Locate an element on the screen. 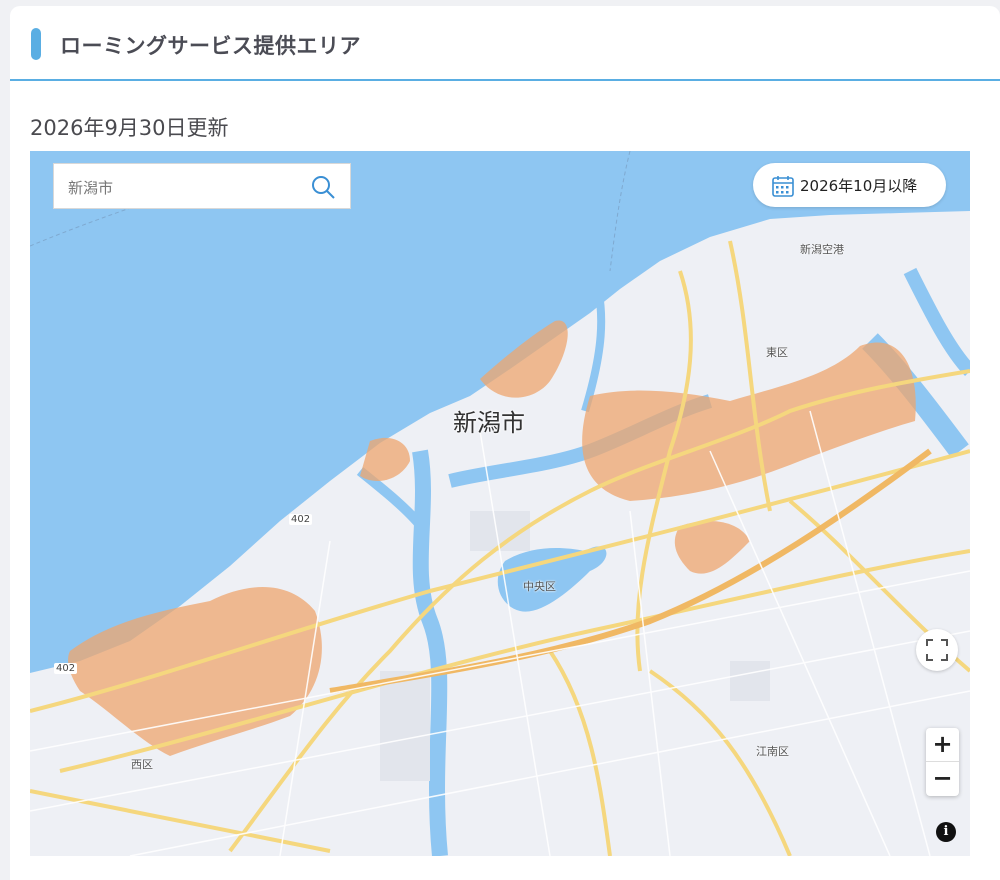  card-header: ローミングサービス提供エリア is located at coordinates (505, 43).